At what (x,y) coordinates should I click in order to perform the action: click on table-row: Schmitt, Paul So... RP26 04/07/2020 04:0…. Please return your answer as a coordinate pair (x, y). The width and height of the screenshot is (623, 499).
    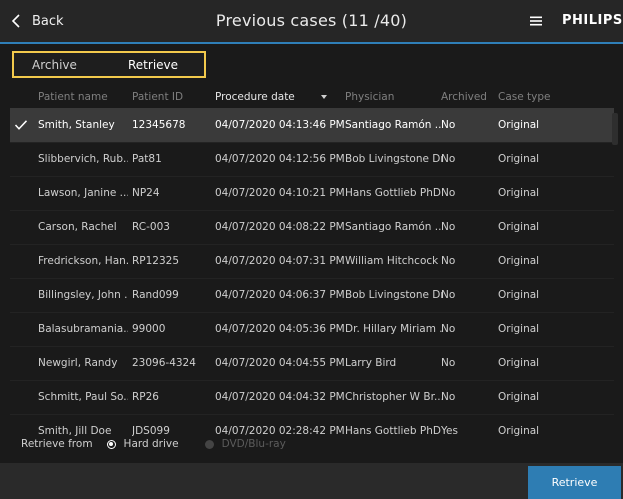
    Looking at the image, I should click on (312, 397).